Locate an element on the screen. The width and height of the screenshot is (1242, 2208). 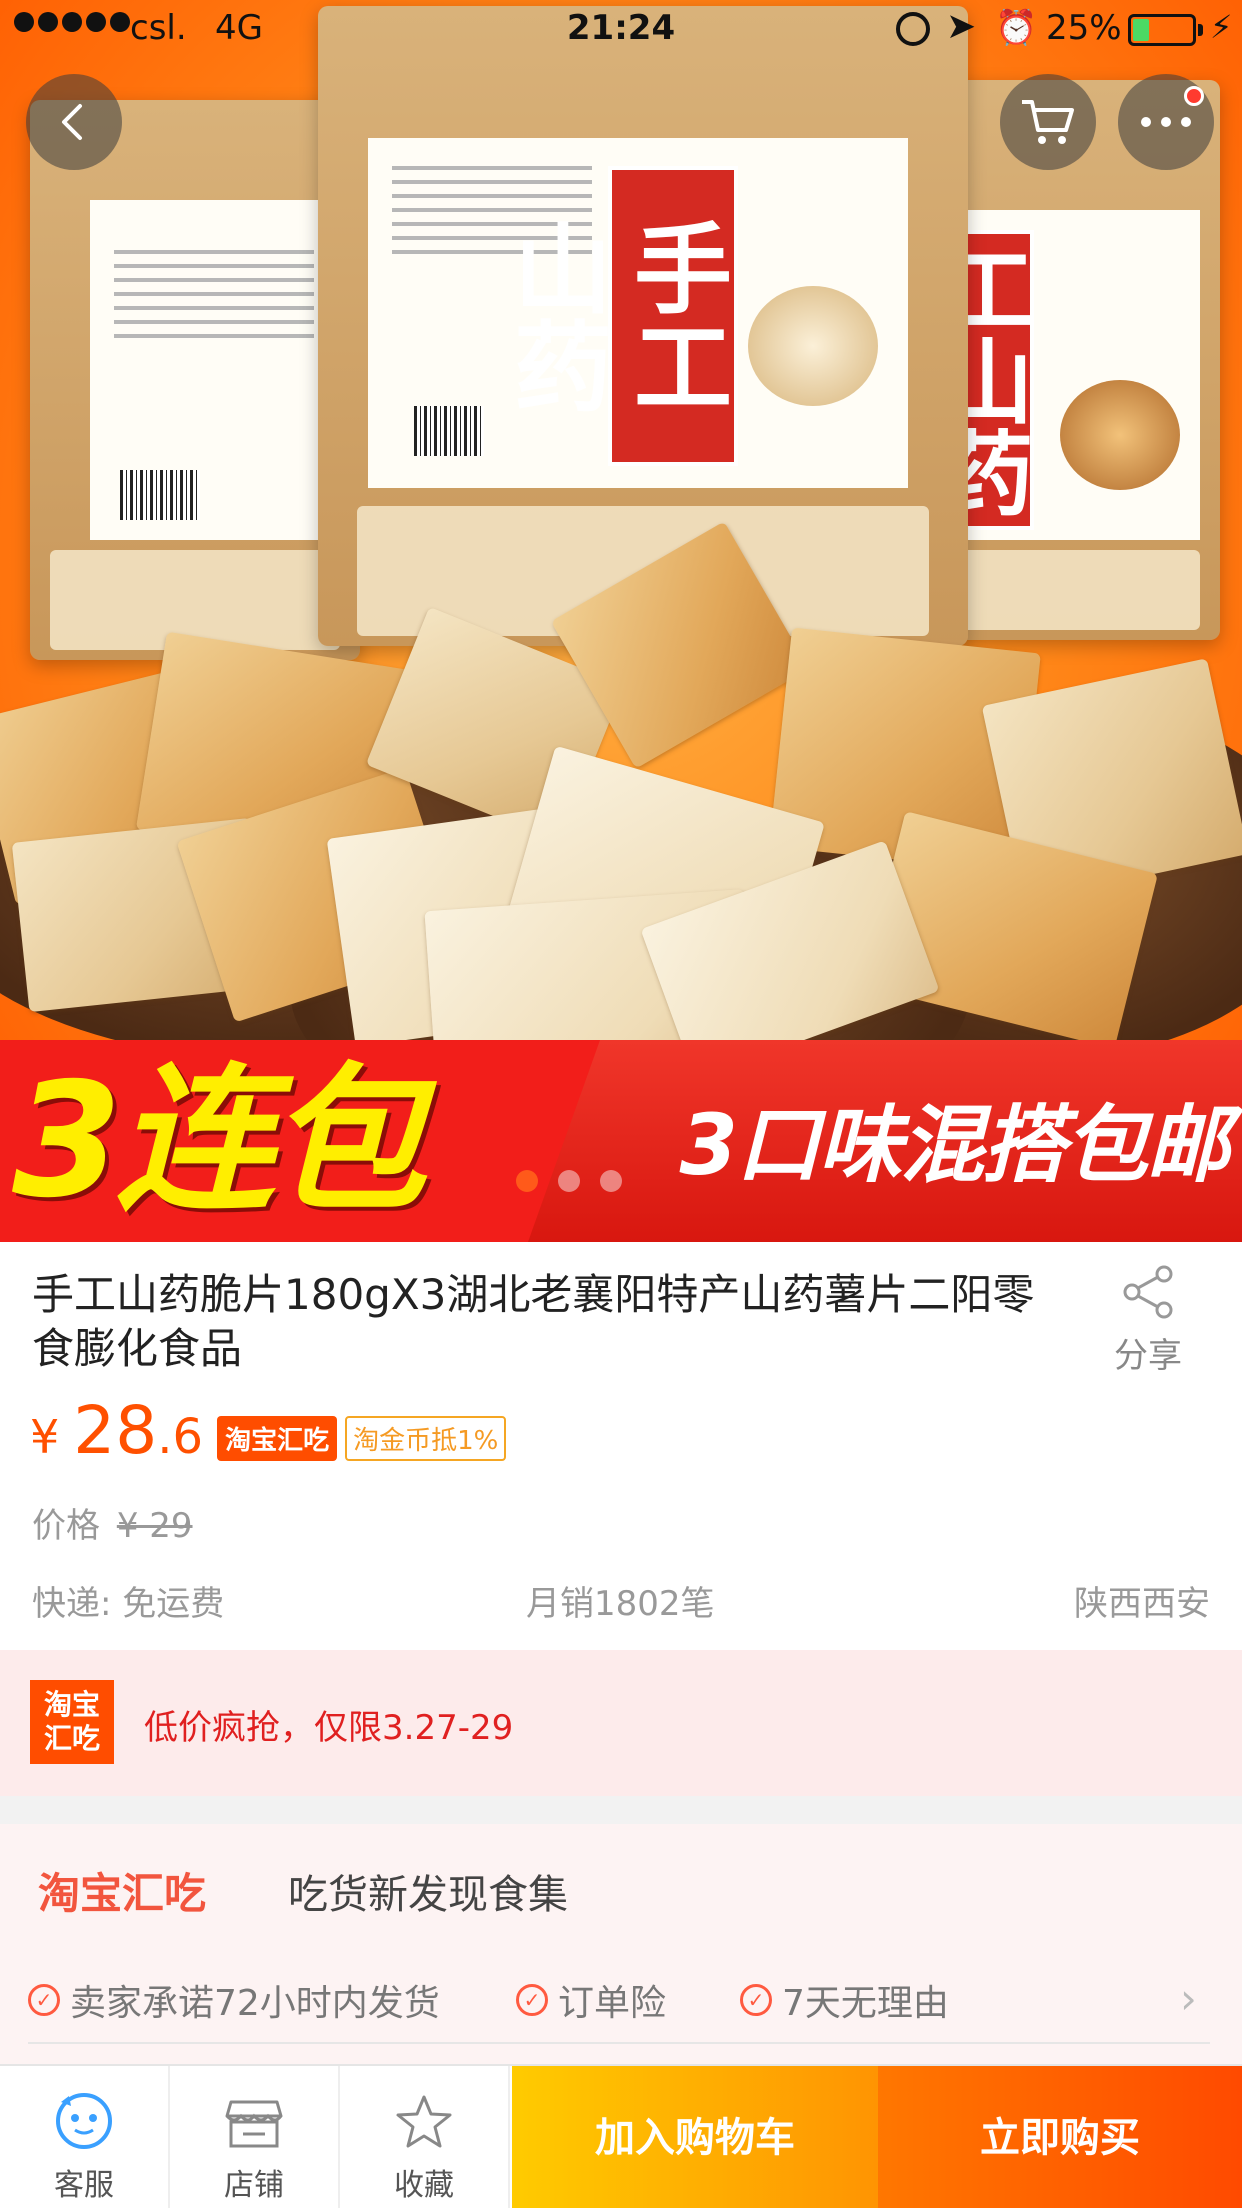
cart-icon is located at coordinates (1048, 122).